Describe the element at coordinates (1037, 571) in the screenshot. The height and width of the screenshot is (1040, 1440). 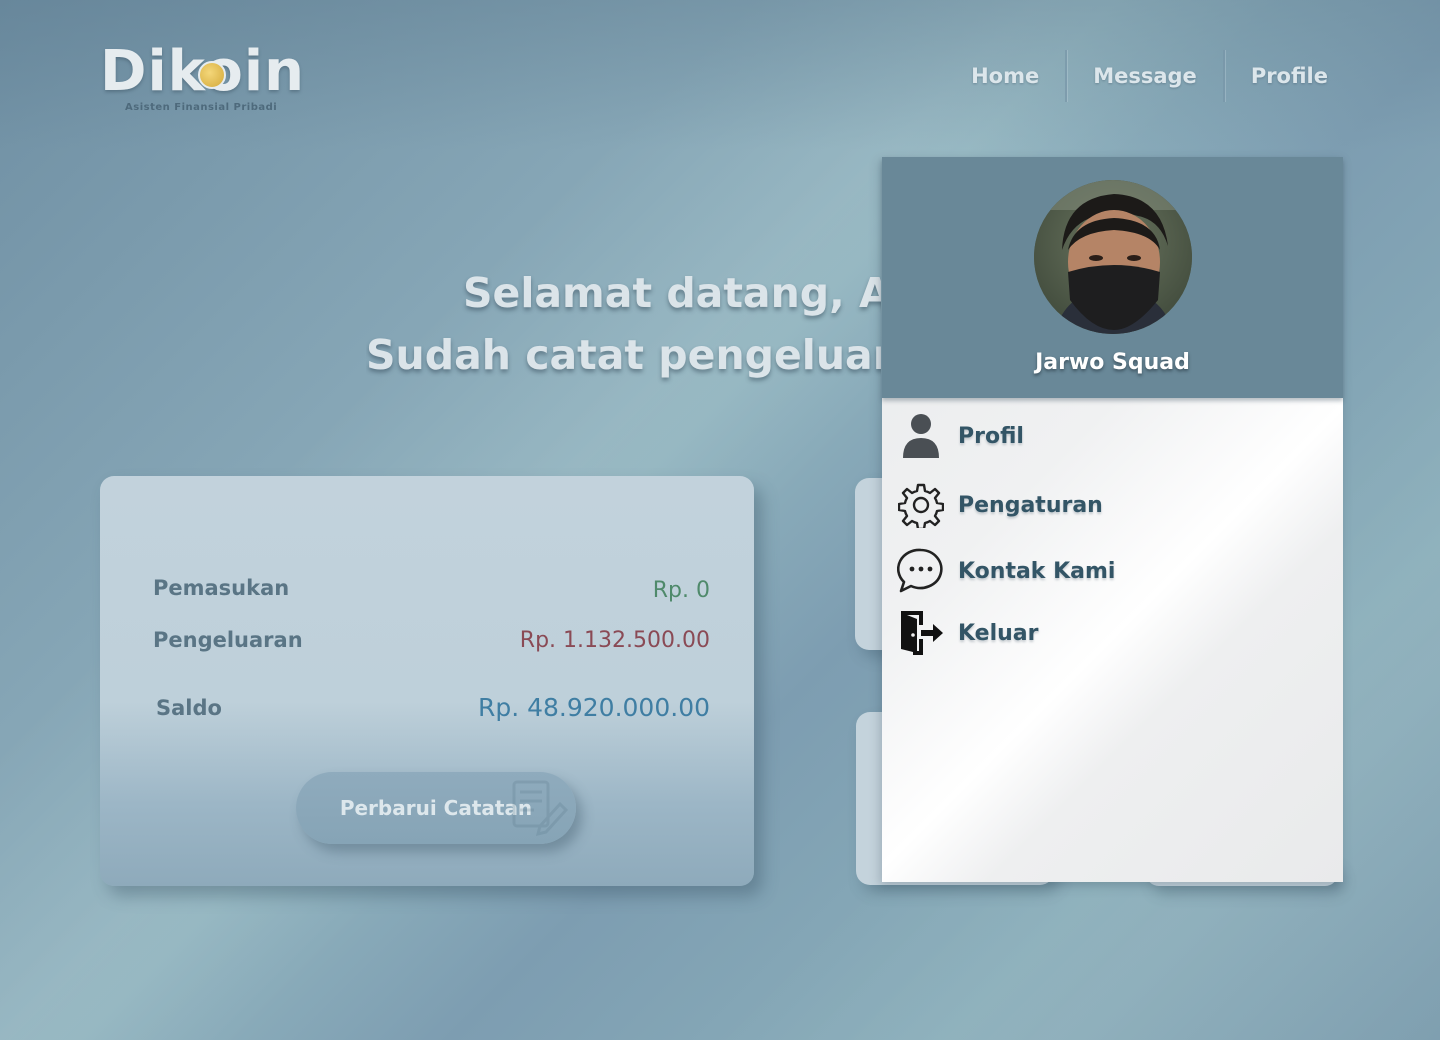
I see `menu-label-kontak-kami: Kontak Kami` at that location.